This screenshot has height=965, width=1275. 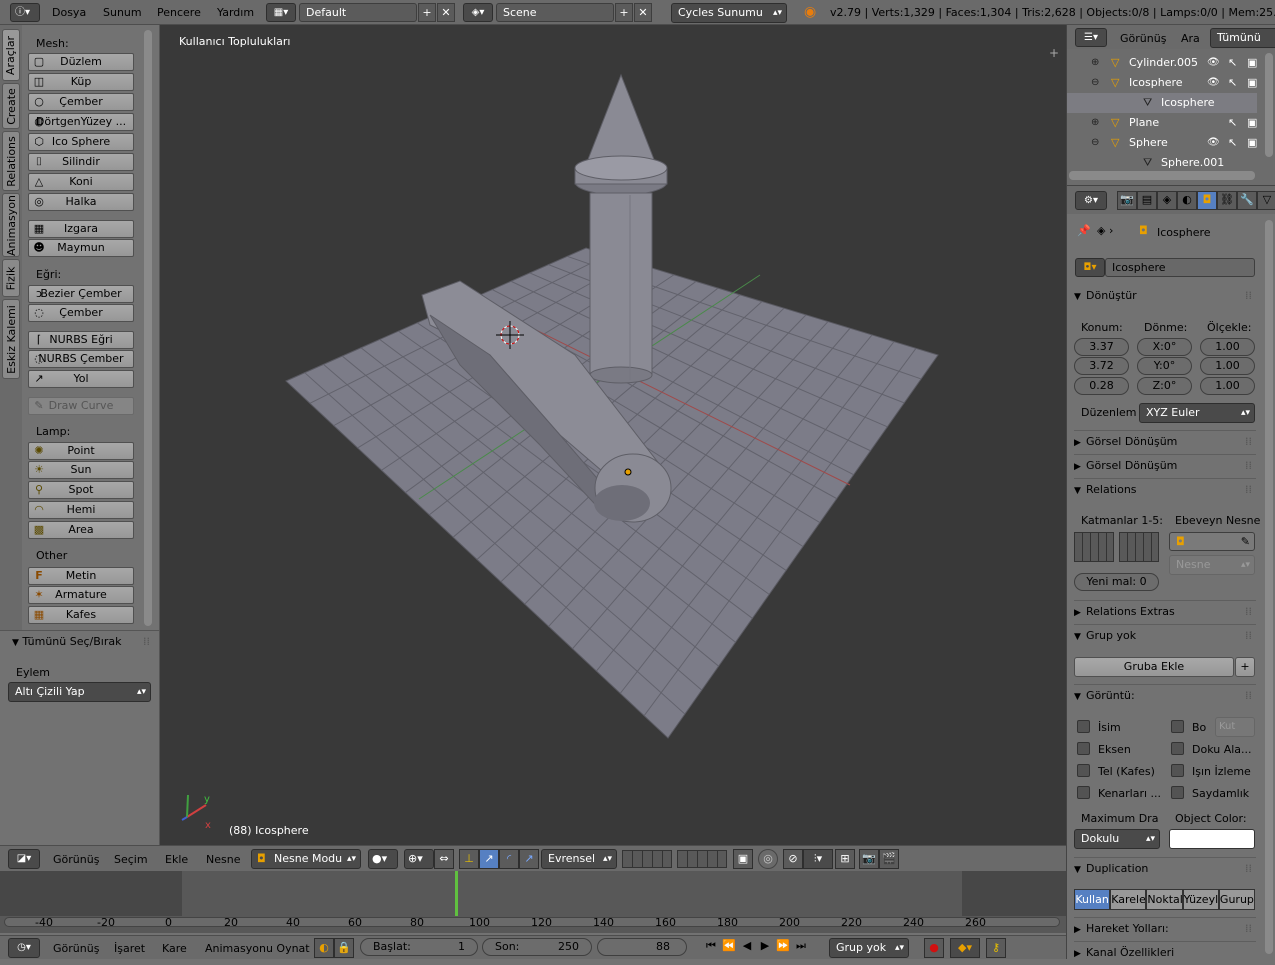 What do you see at coordinates (81, 340) in the screenshot?
I see `add-nurbs-curve-button: ⌈ NURBS Eğri` at bounding box center [81, 340].